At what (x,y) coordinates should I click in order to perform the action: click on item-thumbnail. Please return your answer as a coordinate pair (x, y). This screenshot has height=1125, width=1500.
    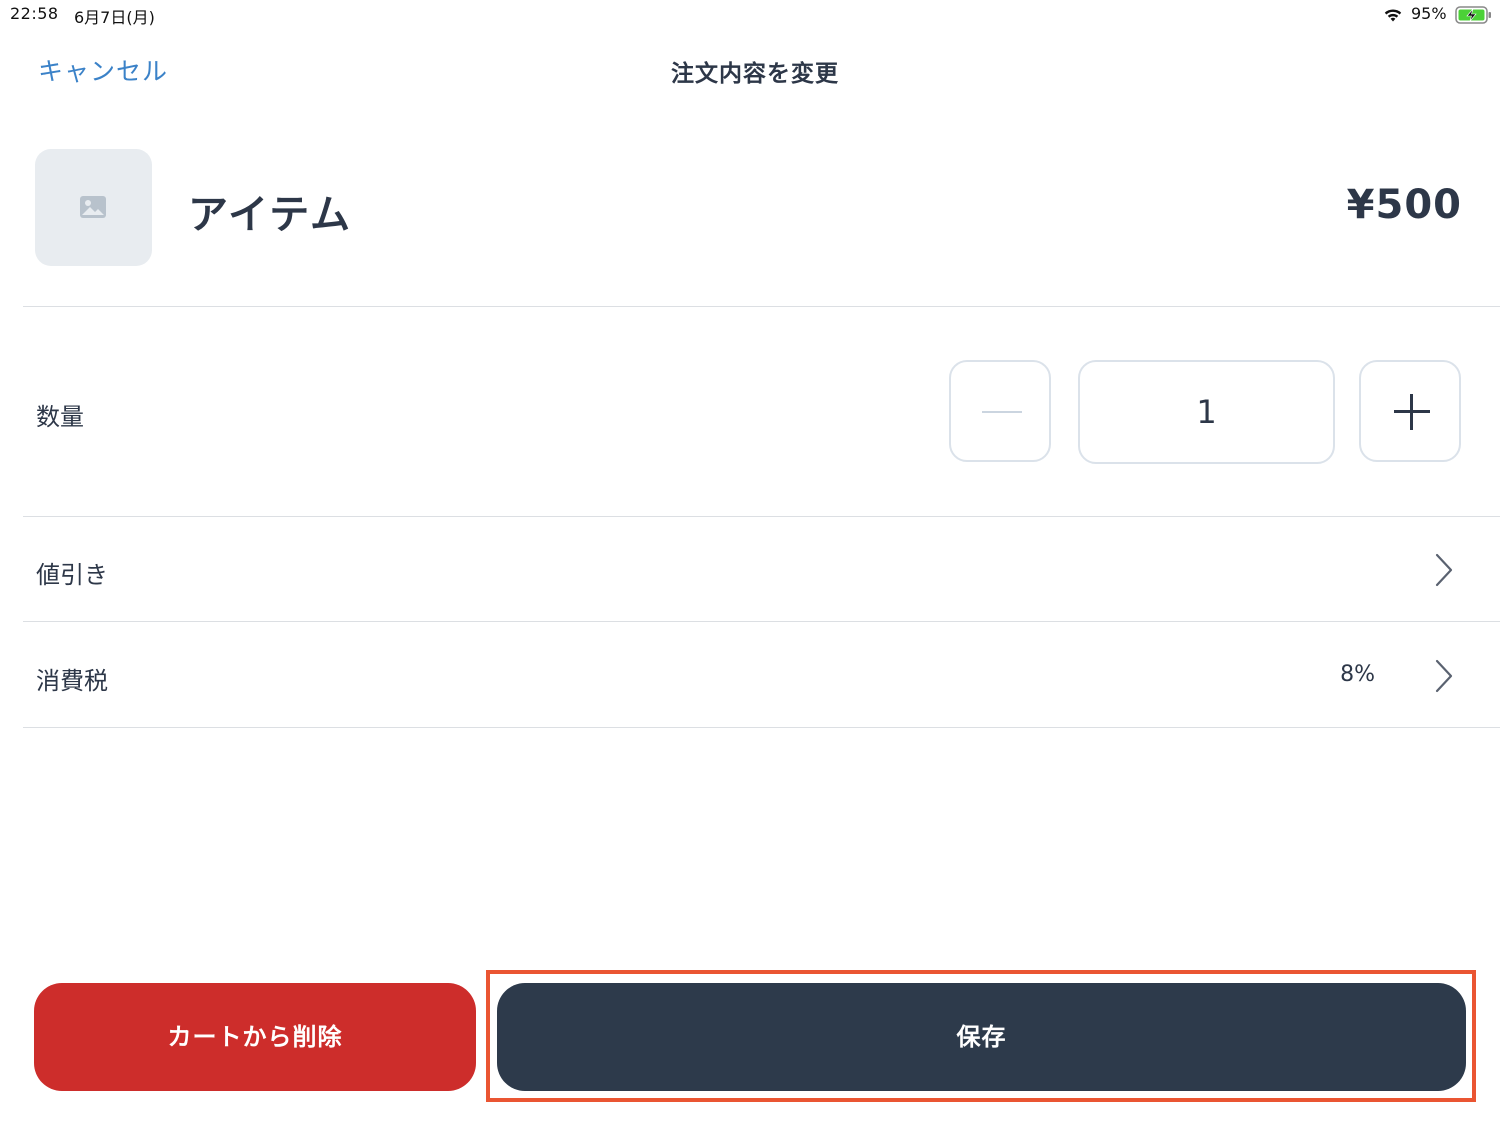
    Looking at the image, I should click on (93, 207).